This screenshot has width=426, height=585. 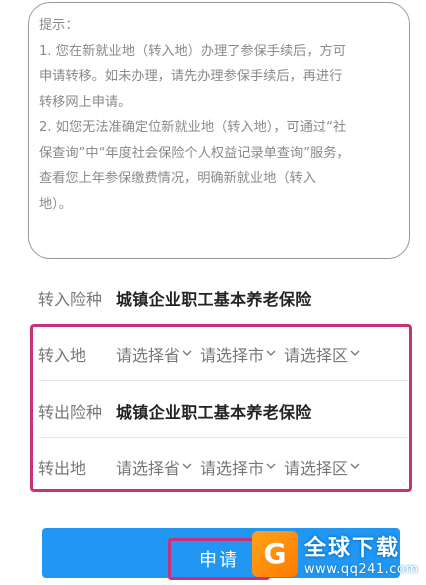 I want to click on transfer-out-province-select: 请选择省, so click(x=154, y=467).